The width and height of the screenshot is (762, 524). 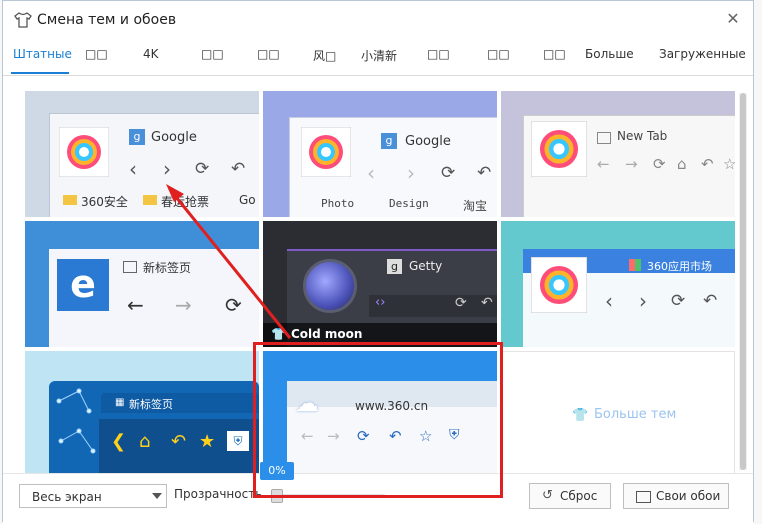 What do you see at coordinates (104, 202) in the screenshot?
I see `bookmark-1: 360安全` at bounding box center [104, 202].